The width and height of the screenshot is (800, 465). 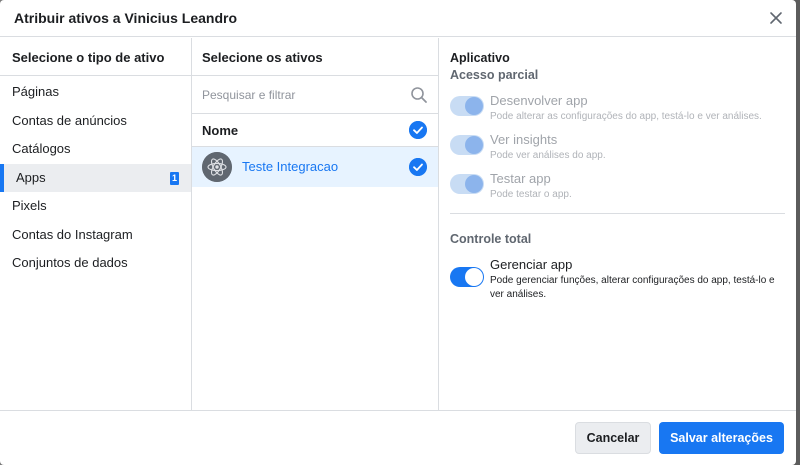 What do you see at coordinates (494, 75) in the screenshot?
I see `partial-access-title: Acesso parcial` at bounding box center [494, 75].